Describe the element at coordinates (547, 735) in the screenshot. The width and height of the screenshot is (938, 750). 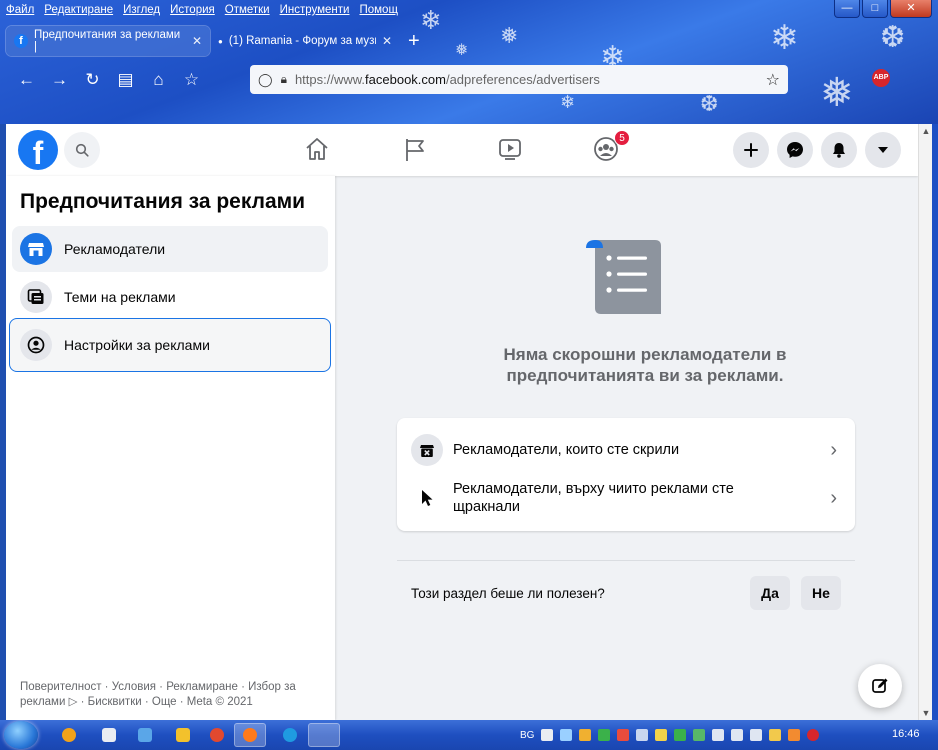
I see `keyboard-icon` at that location.